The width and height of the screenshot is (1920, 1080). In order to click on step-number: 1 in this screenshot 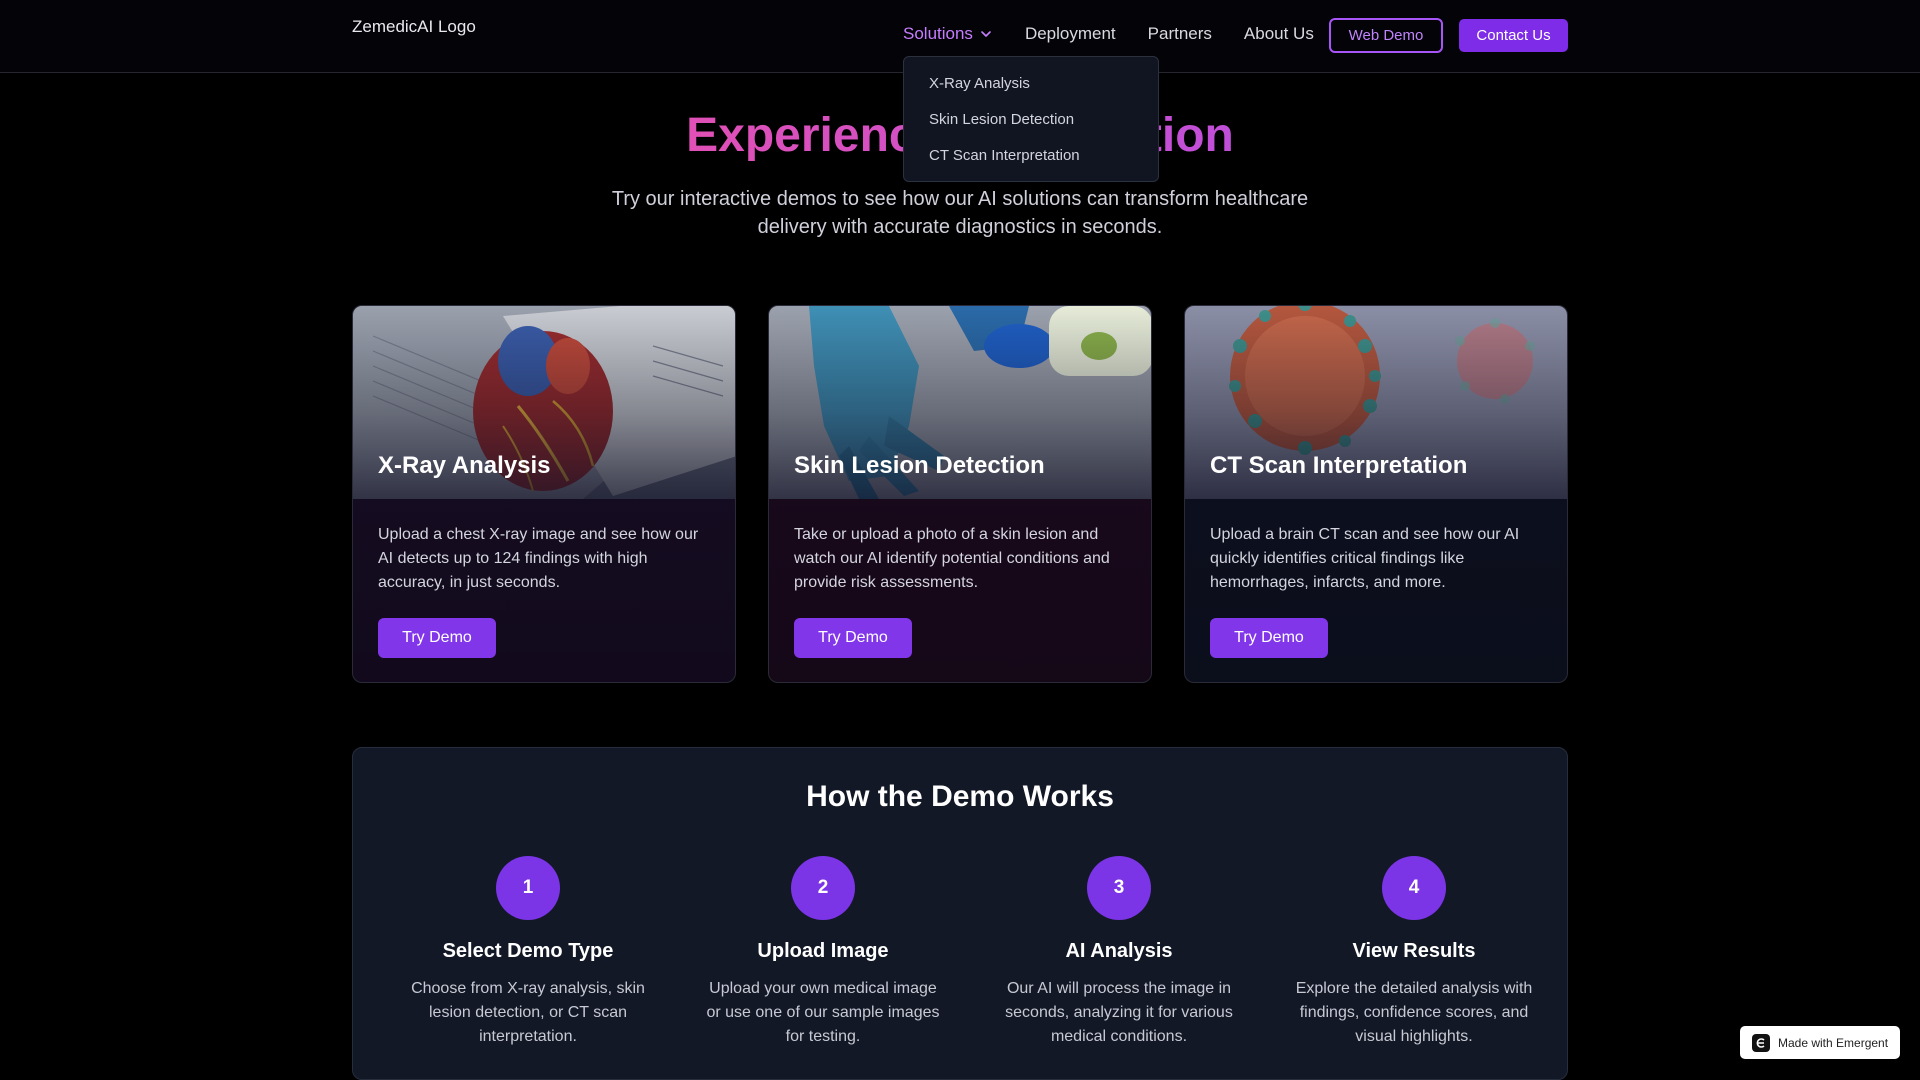, I will do `click(528, 888)`.